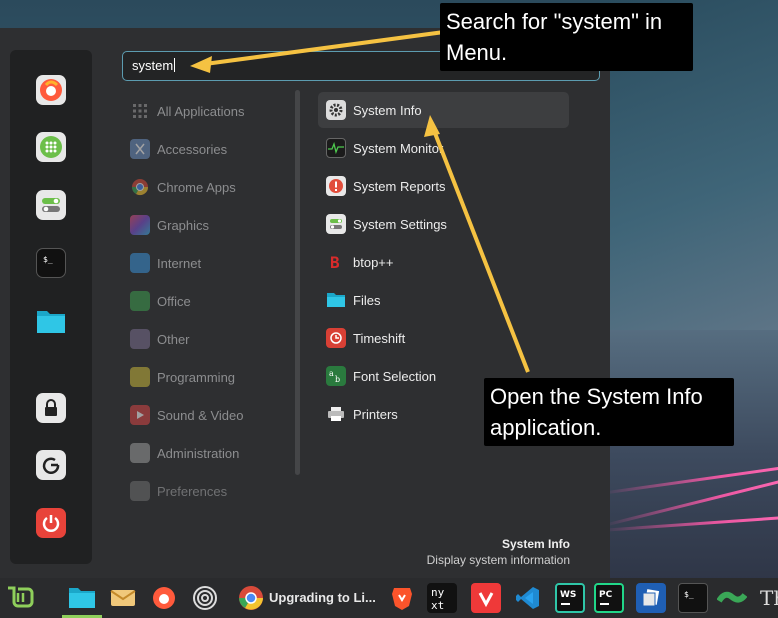  Describe the element at coordinates (251, 598) in the screenshot. I see `chrome-icon` at that location.